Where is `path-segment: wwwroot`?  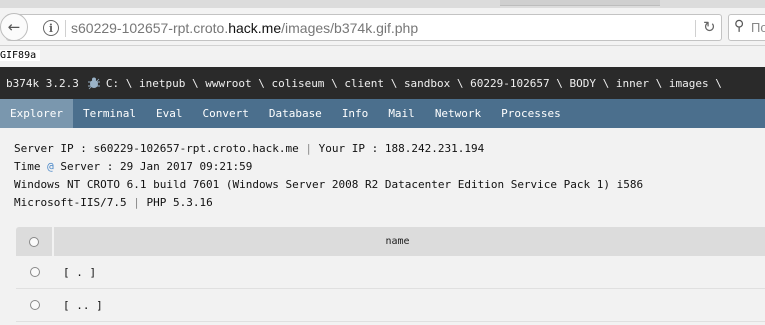
path-segment: wwwroot is located at coordinates (228, 83).